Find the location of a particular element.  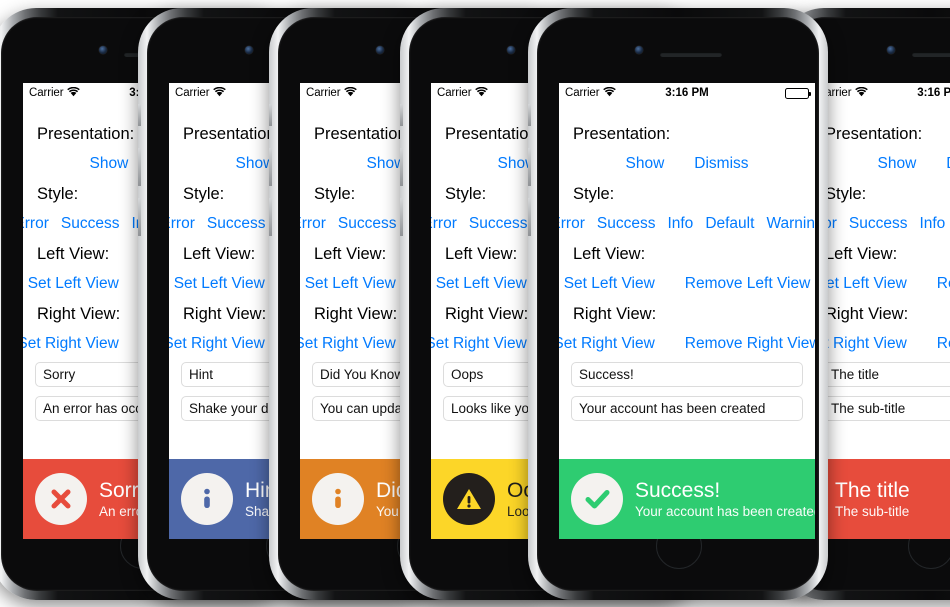

title-input: Success! is located at coordinates (687, 374).